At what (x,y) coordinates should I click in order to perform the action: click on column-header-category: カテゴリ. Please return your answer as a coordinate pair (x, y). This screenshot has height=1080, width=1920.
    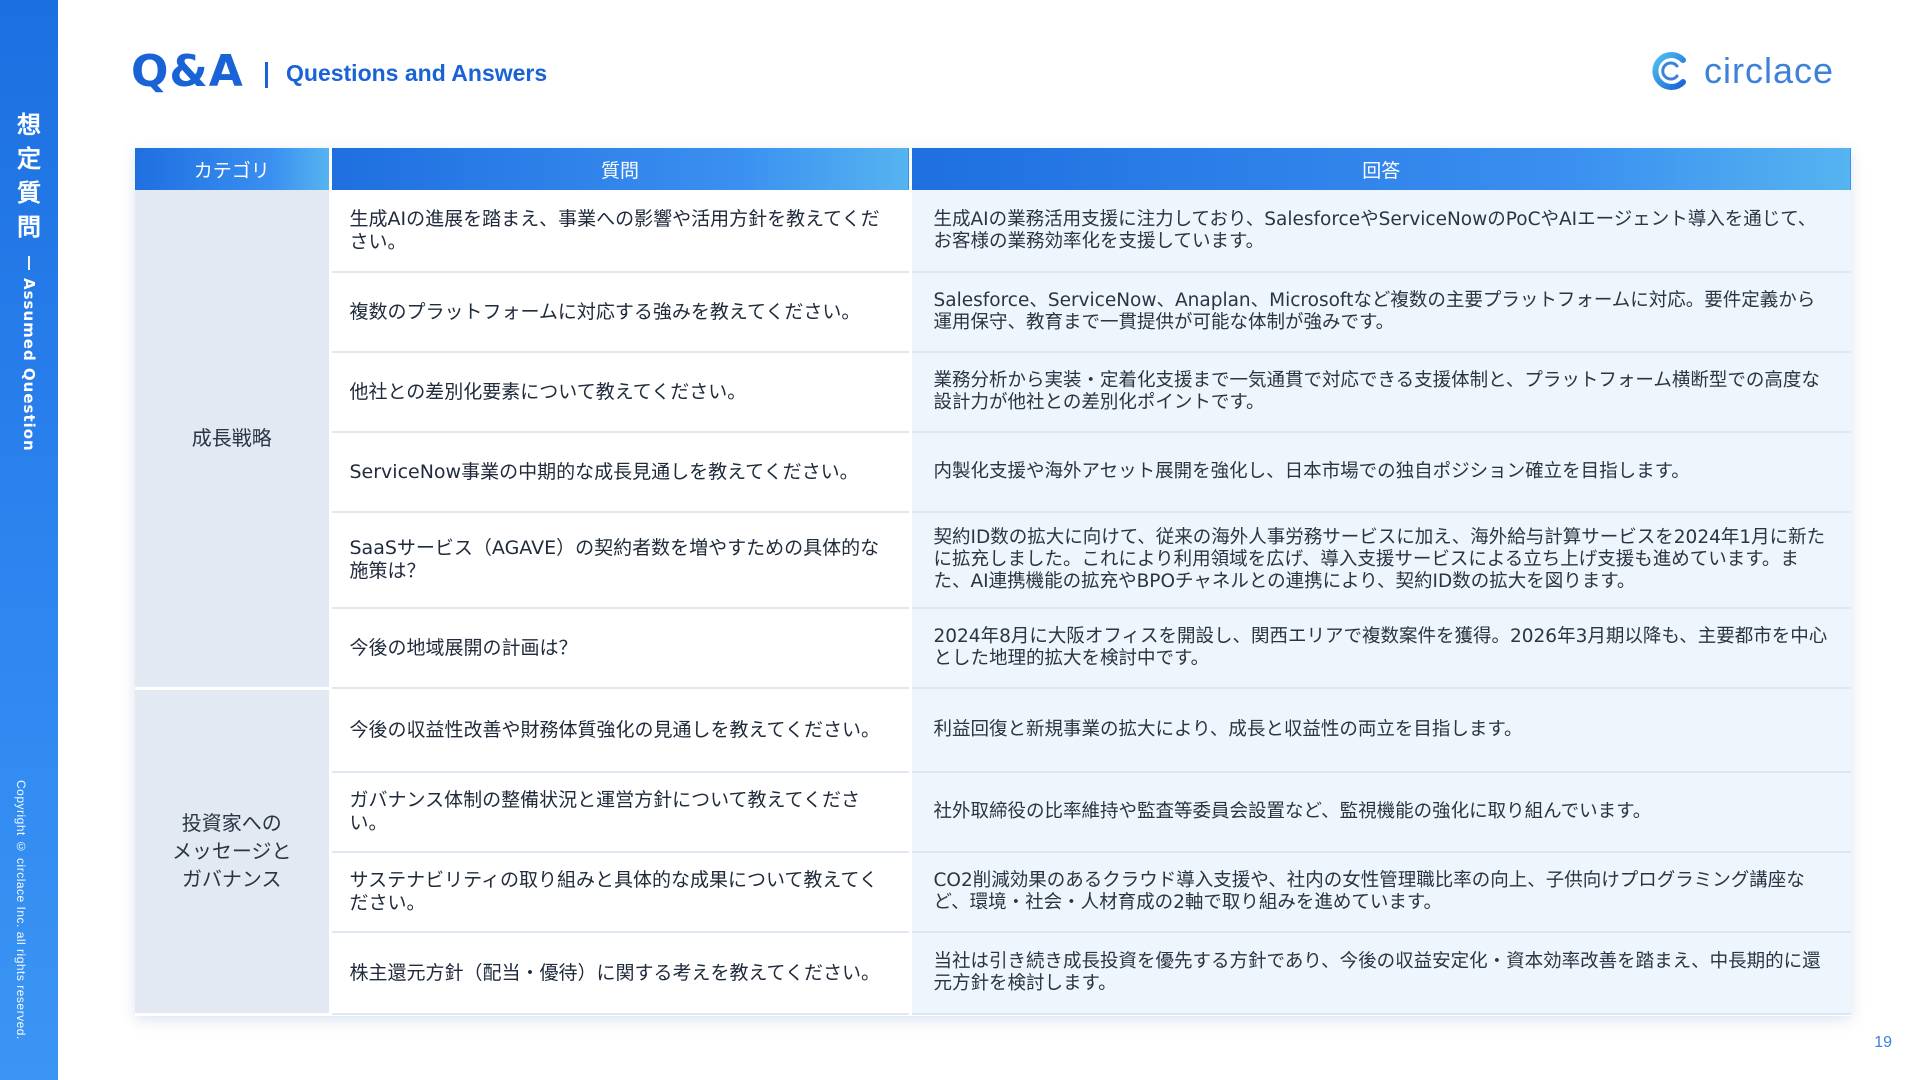
    Looking at the image, I should click on (233, 169).